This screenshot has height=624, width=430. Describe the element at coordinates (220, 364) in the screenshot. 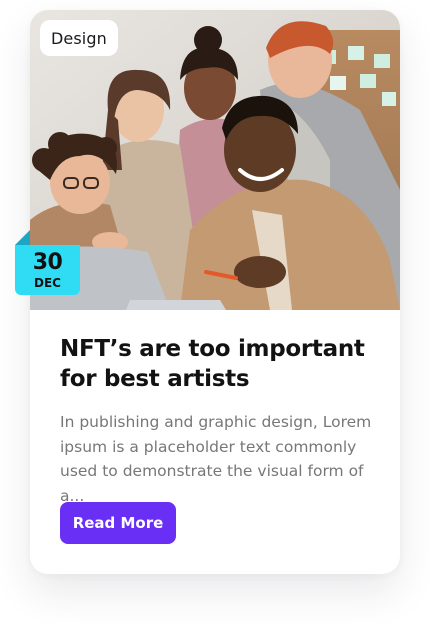

I see `post-title: NFT’s are too important for best artists` at that location.